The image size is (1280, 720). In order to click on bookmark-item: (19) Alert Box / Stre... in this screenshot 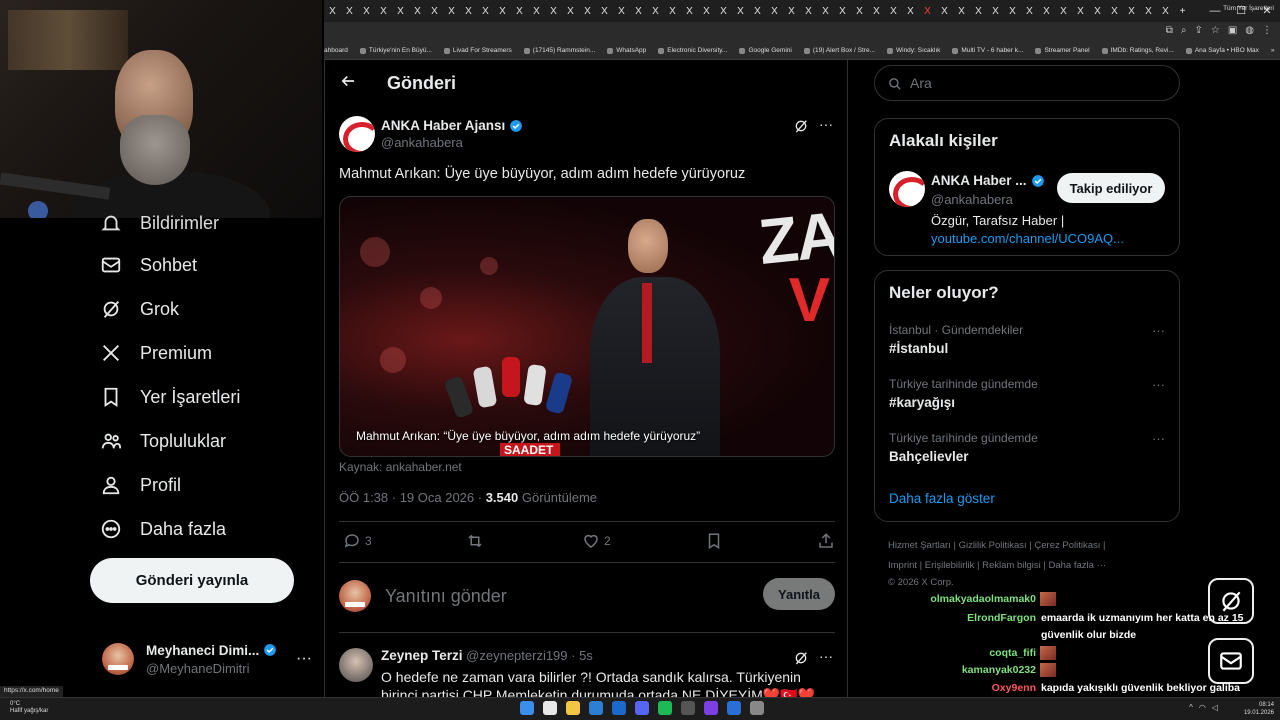, I will do `click(839, 50)`.